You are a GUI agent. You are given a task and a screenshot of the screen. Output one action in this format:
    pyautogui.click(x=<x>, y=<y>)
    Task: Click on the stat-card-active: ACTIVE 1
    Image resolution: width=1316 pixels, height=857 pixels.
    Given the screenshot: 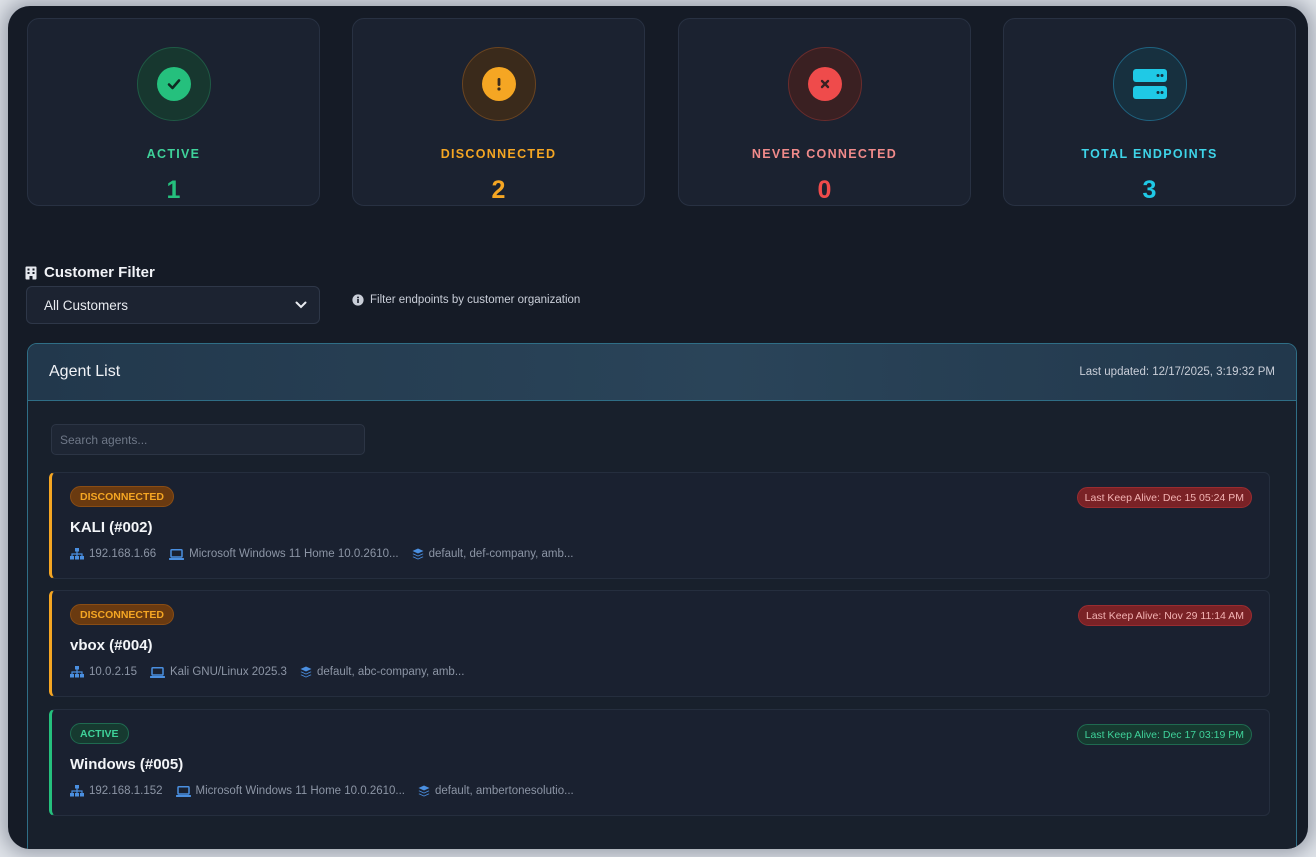 What is the action you would take?
    pyautogui.click(x=173, y=112)
    